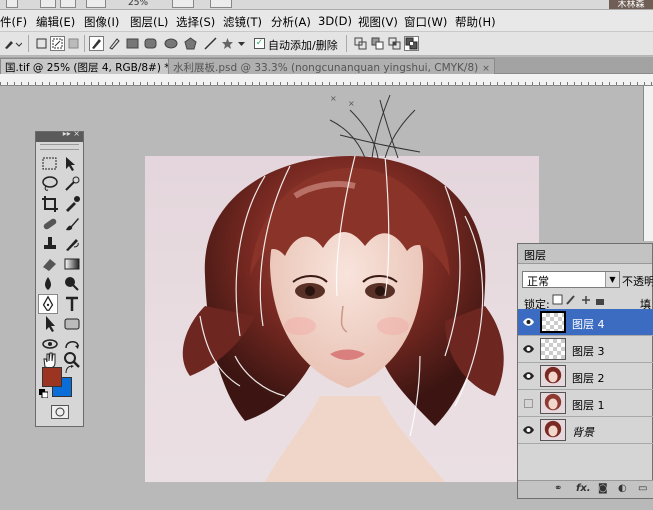  I want to click on view-extras-button, so click(96, 4).